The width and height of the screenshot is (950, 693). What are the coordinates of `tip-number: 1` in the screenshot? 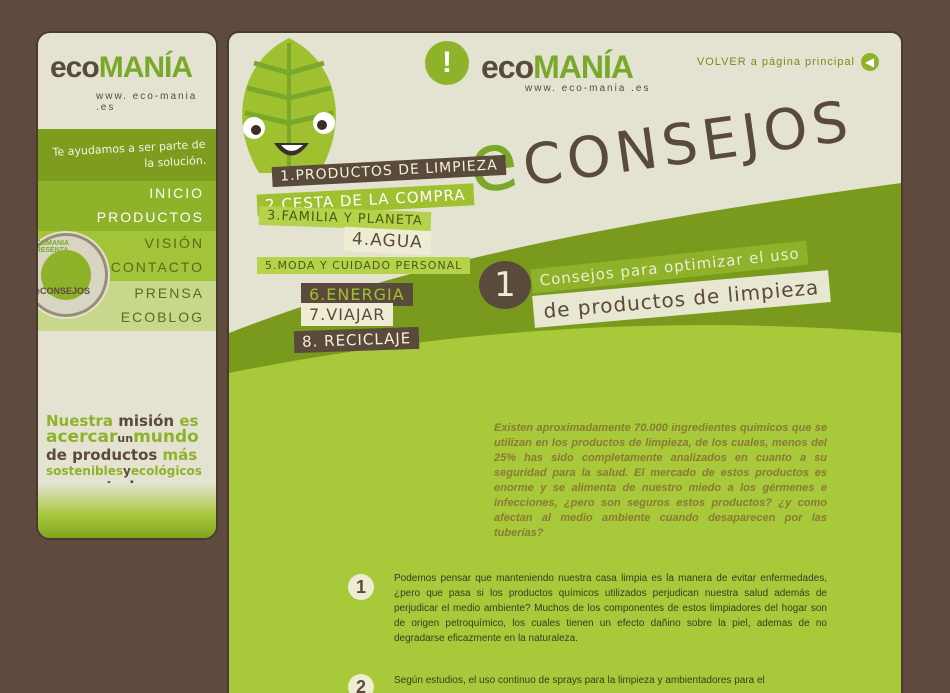 It's located at (361, 587).